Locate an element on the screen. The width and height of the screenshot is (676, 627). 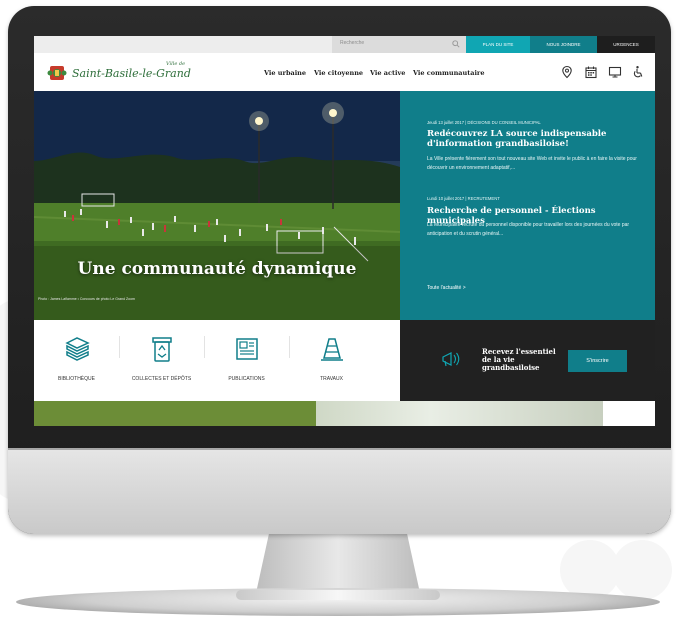
service-label: Collectes et dépôts is located at coordinates (161, 379).